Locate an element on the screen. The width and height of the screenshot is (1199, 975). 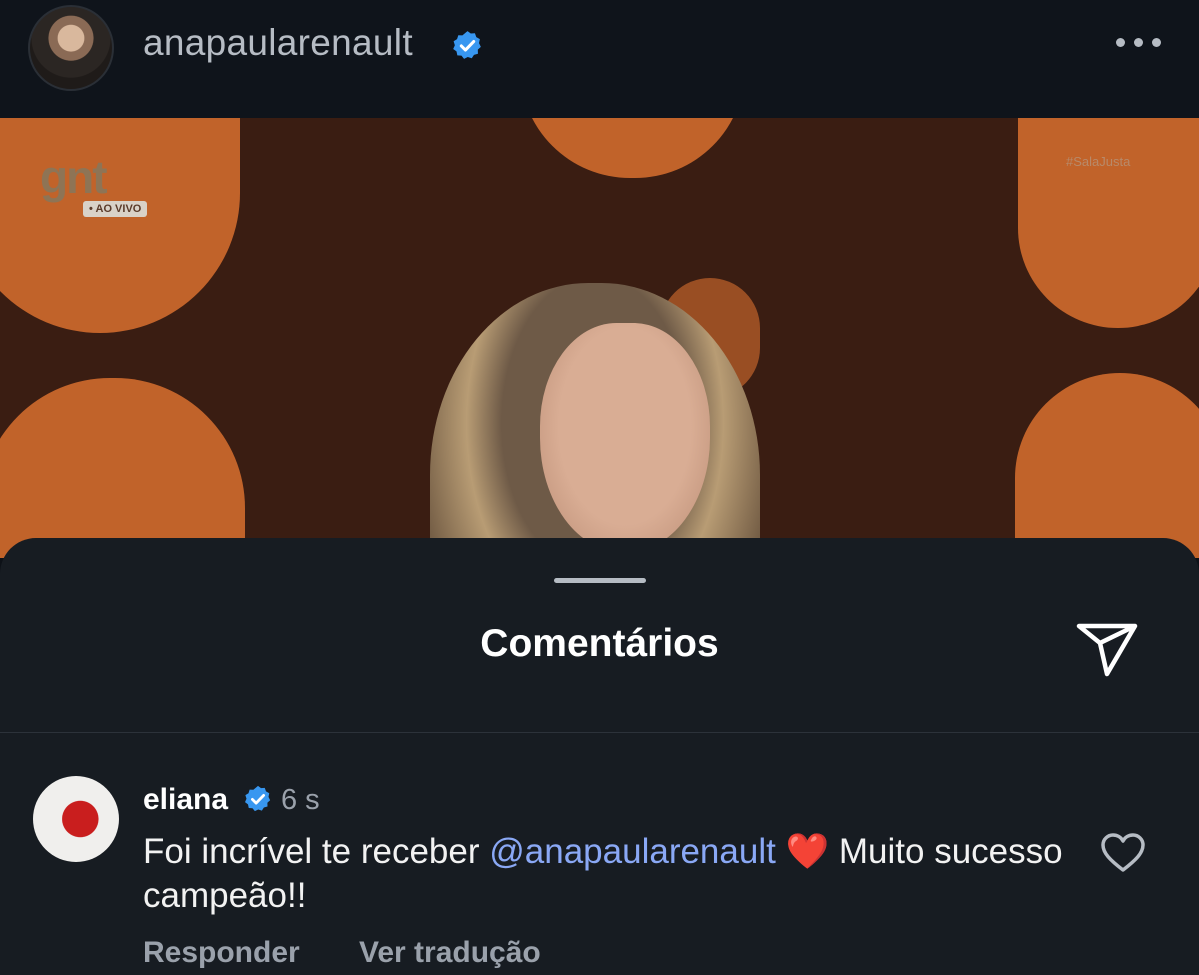
sheet-drag-handle is located at coordinates (600, 580).